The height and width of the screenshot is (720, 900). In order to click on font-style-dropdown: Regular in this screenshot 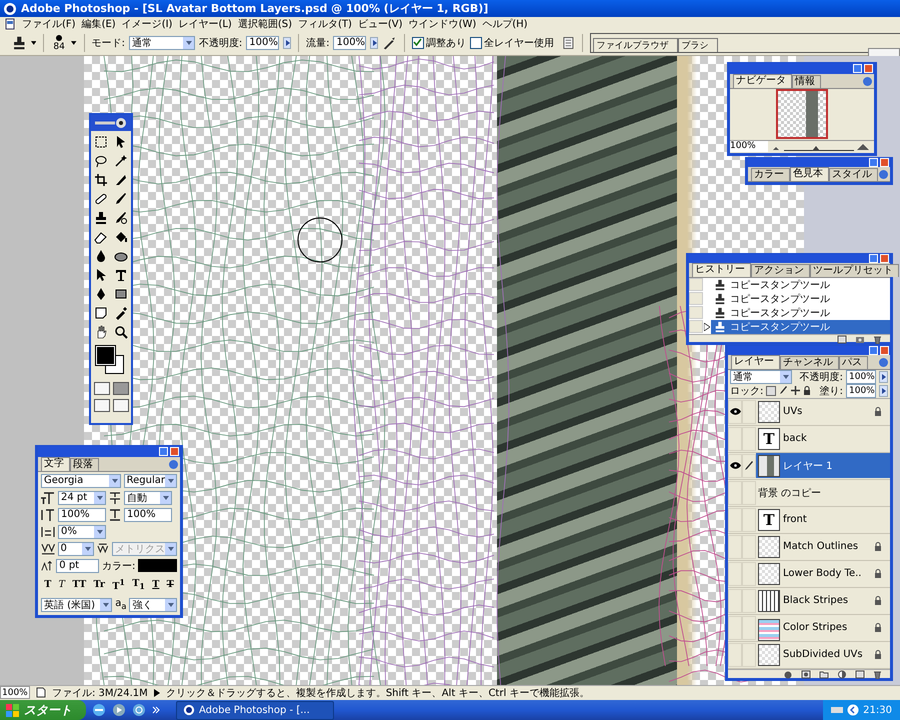, I will do `click(150, 481)`.